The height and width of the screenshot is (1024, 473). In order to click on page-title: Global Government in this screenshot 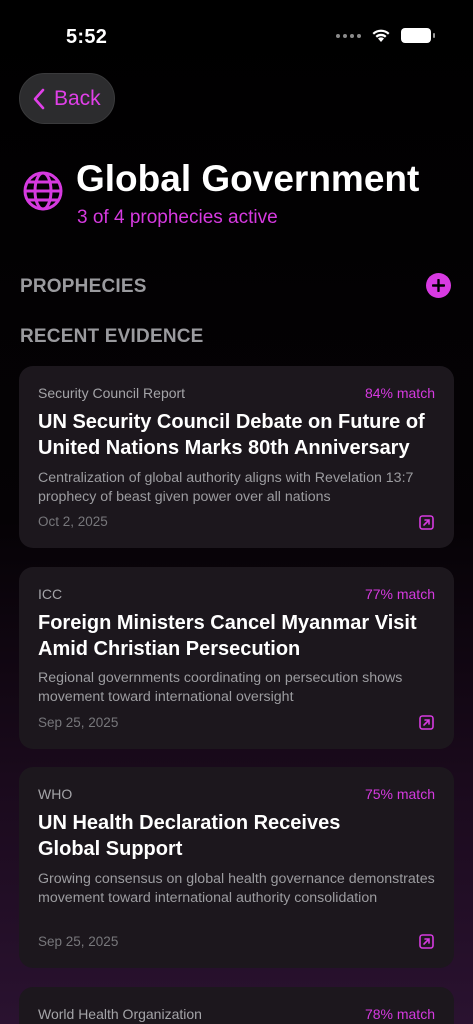, I will do `click(248, 178)`.